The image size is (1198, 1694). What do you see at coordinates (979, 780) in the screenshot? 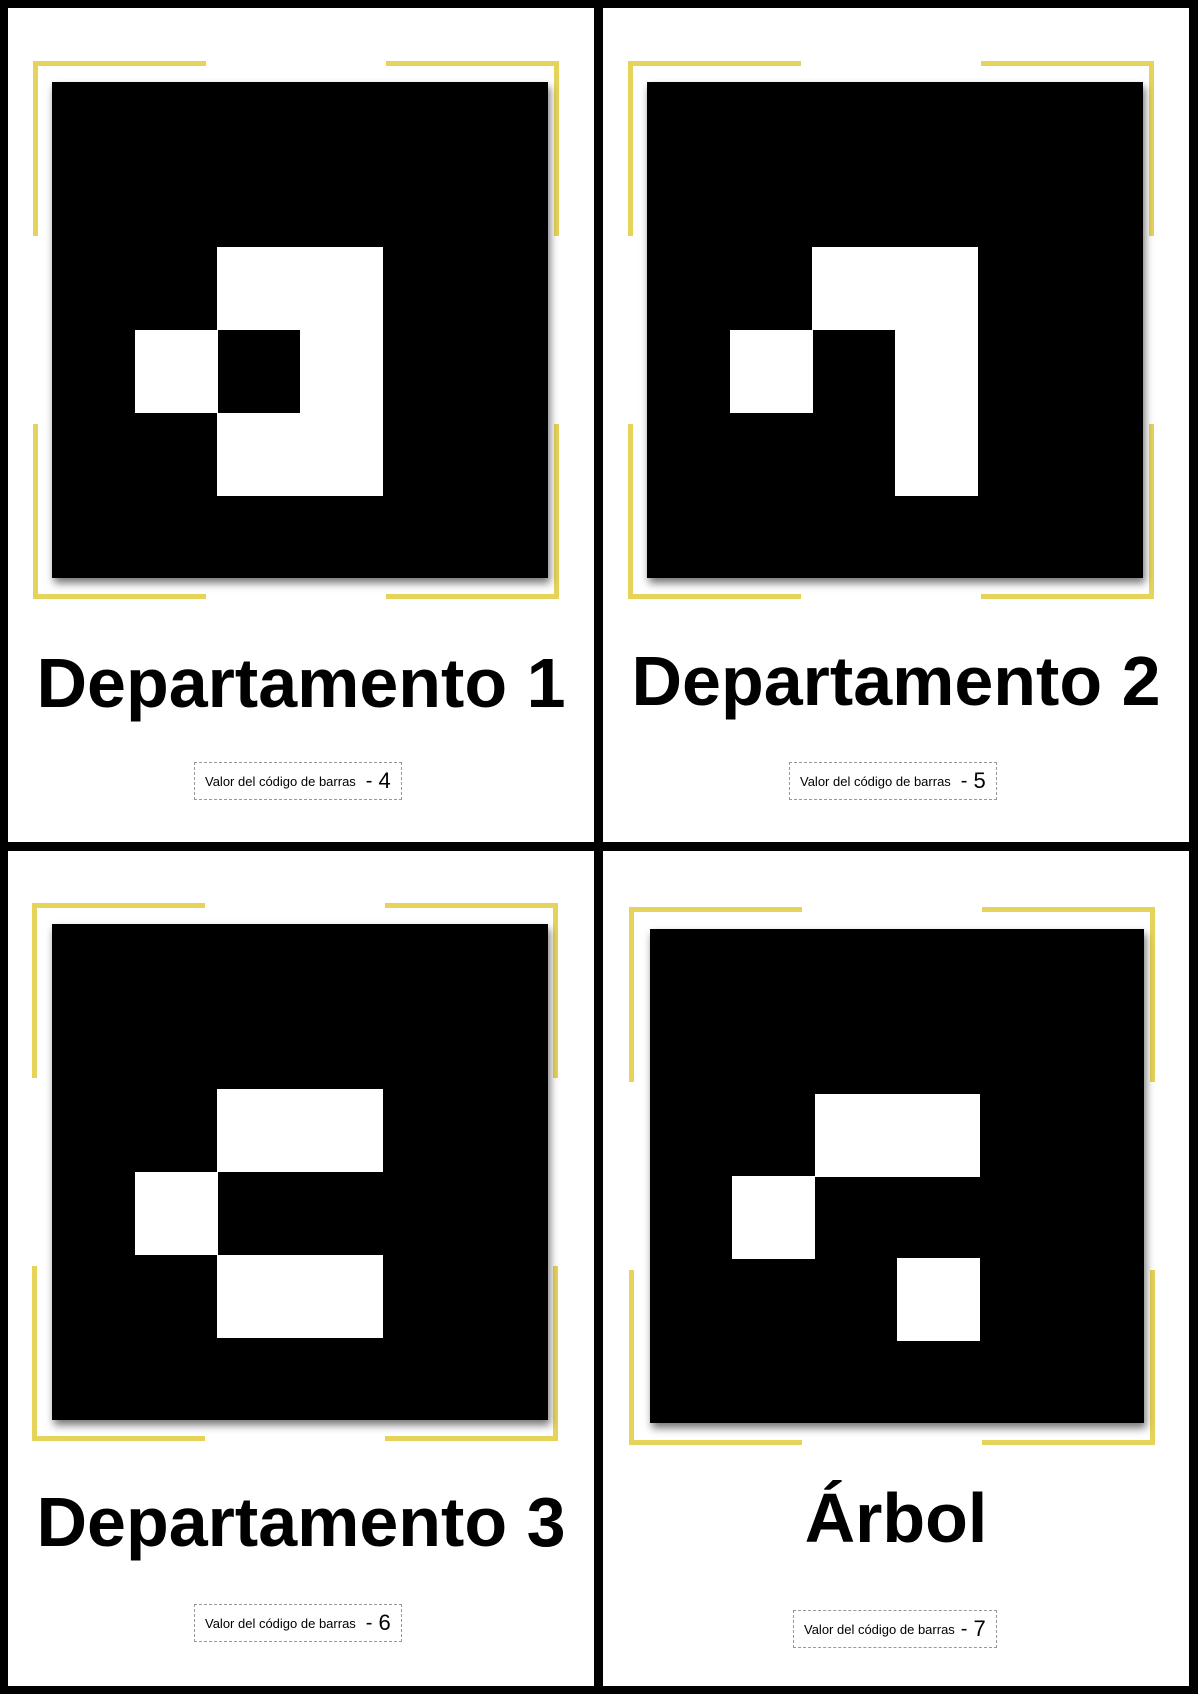
I see `barcode-value: 5` at bounding box center [979, 780].